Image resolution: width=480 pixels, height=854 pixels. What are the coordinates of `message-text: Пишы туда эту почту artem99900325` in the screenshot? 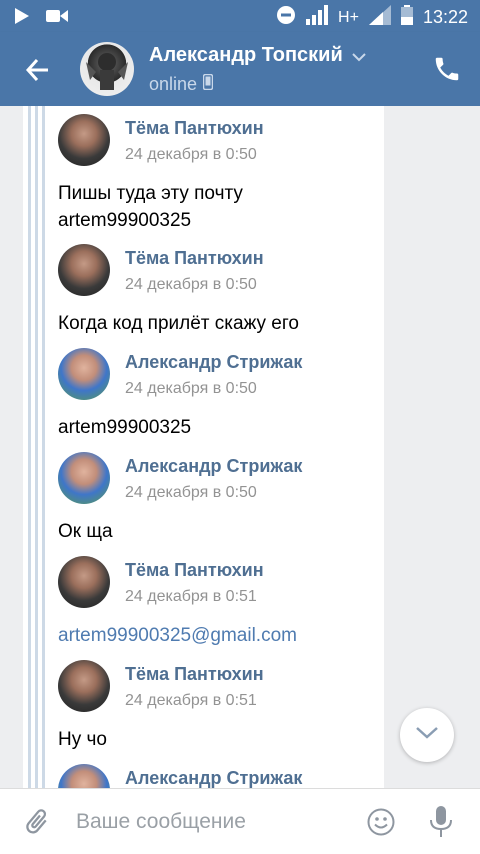 It's located at (150, 207).